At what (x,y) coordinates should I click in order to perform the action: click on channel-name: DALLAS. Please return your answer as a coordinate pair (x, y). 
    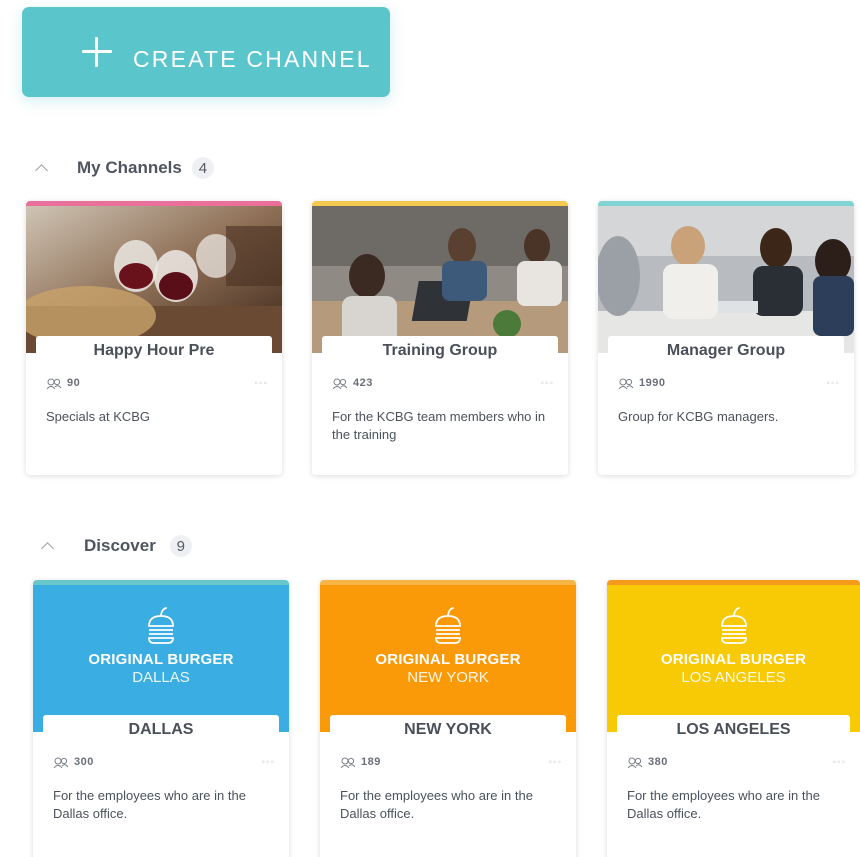
    Looking at the image, I should click on (161, 730).